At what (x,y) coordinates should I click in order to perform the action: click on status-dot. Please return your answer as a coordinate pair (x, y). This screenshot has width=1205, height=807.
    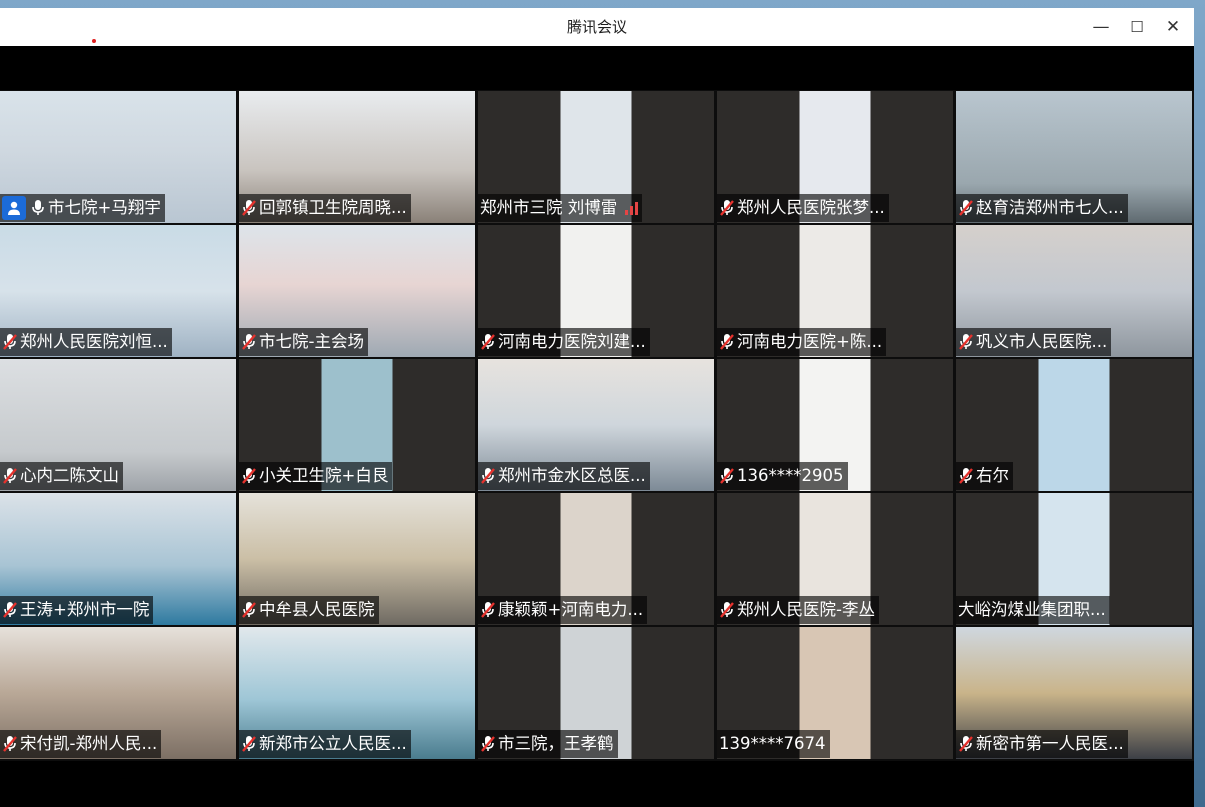
    Looking at the image, I should click on (94, 41).